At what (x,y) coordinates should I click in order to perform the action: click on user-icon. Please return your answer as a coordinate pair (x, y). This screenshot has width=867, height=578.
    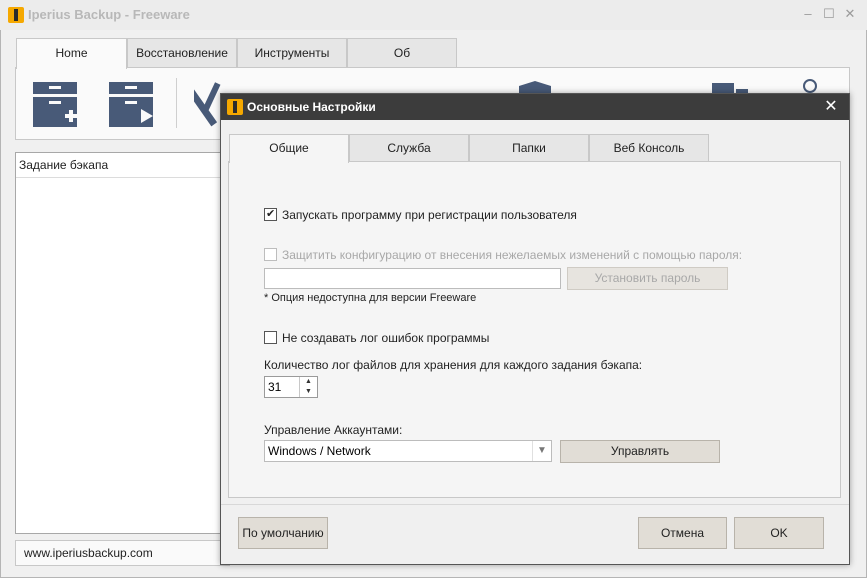
    Looking at the image, I should click on (810, 86).